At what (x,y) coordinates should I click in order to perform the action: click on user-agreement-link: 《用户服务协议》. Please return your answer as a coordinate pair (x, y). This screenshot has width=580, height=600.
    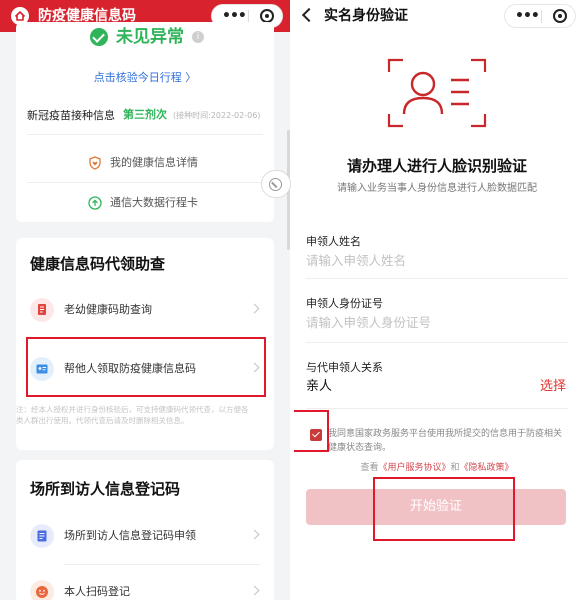
    Looking at the image, I should click on (414, 468).